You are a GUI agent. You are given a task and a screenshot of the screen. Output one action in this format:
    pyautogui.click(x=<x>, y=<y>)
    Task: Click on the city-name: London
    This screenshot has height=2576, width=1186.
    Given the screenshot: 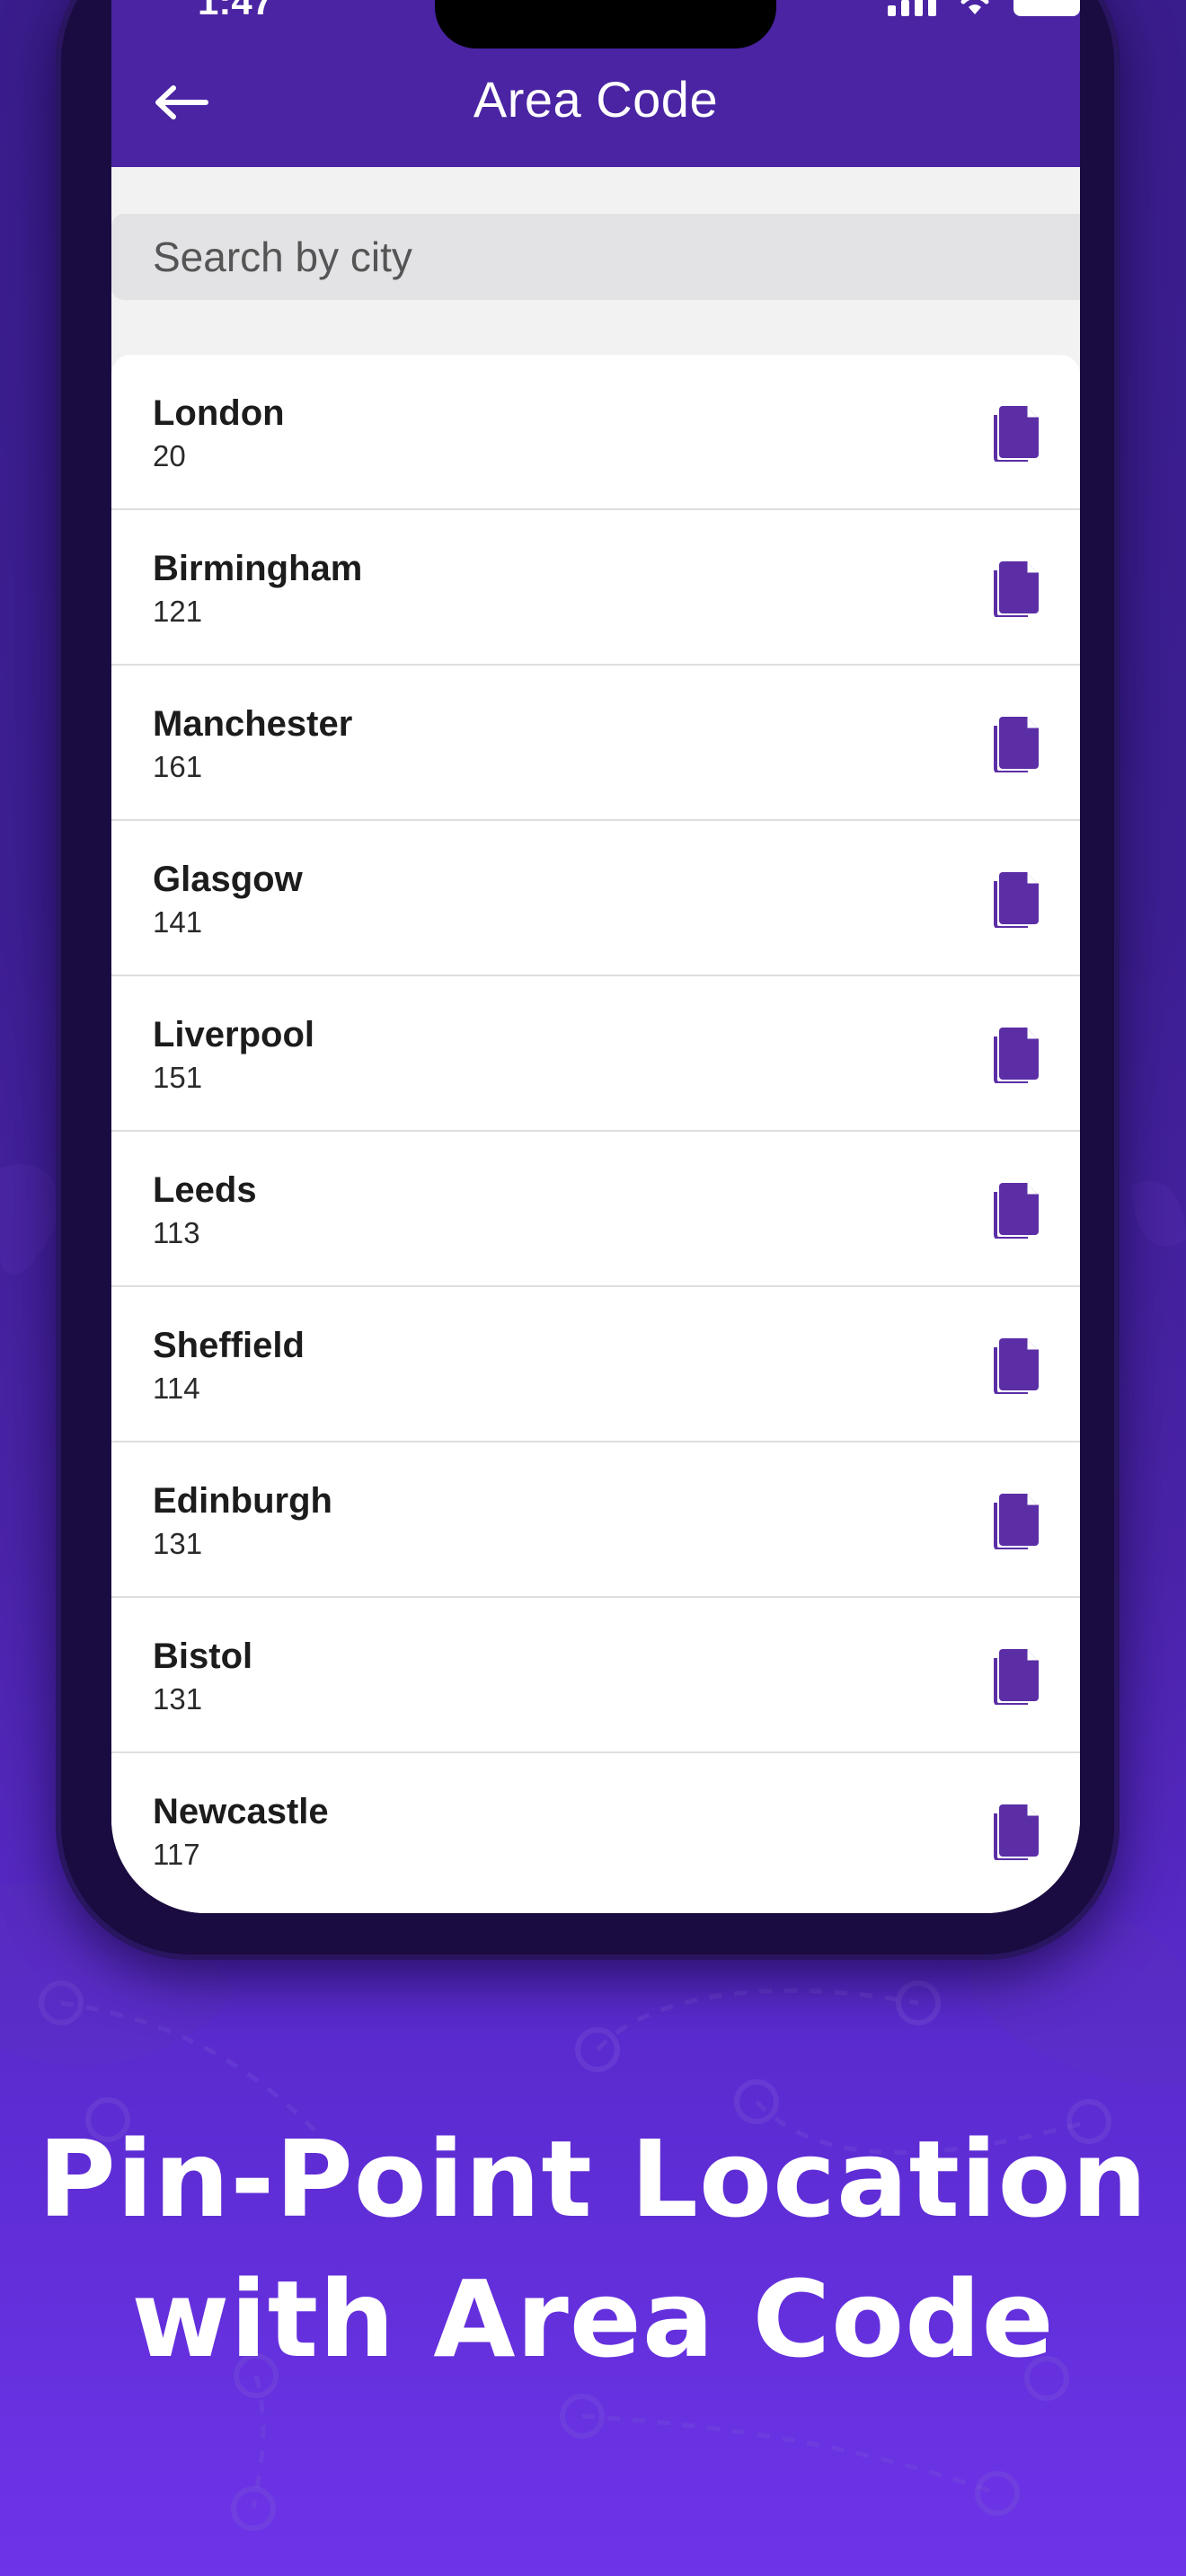 What is the action you would take?
    pyautogui.click(x=219, y=413)
    